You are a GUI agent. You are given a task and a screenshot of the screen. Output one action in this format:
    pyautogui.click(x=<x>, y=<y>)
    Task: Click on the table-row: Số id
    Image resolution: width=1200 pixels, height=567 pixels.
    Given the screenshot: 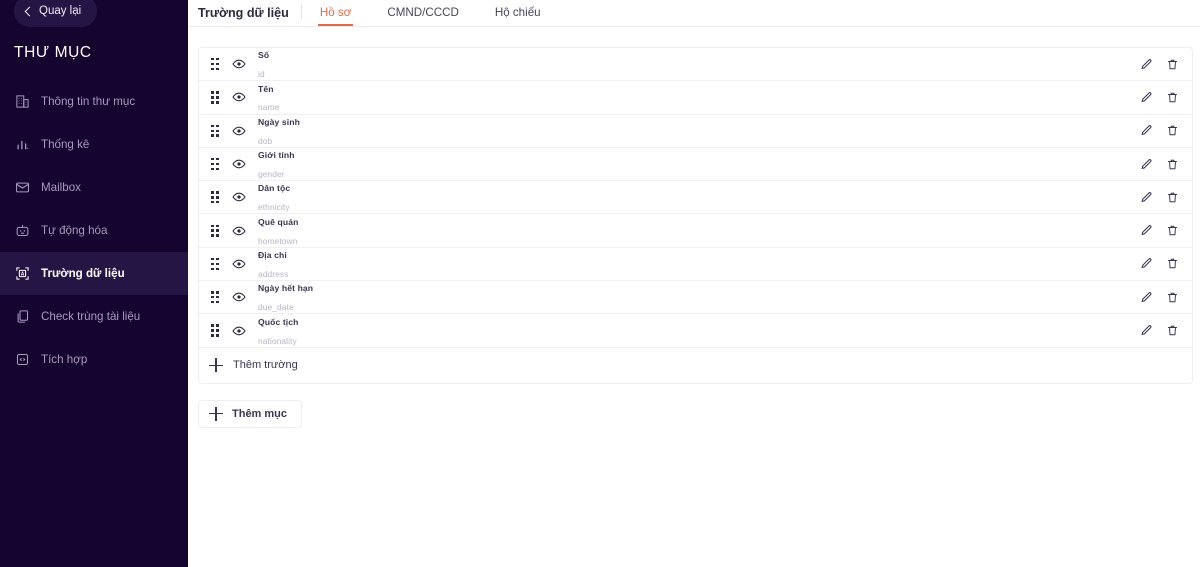 What is the action you would take?
    pyautogui.click(x=695, y=65)
    